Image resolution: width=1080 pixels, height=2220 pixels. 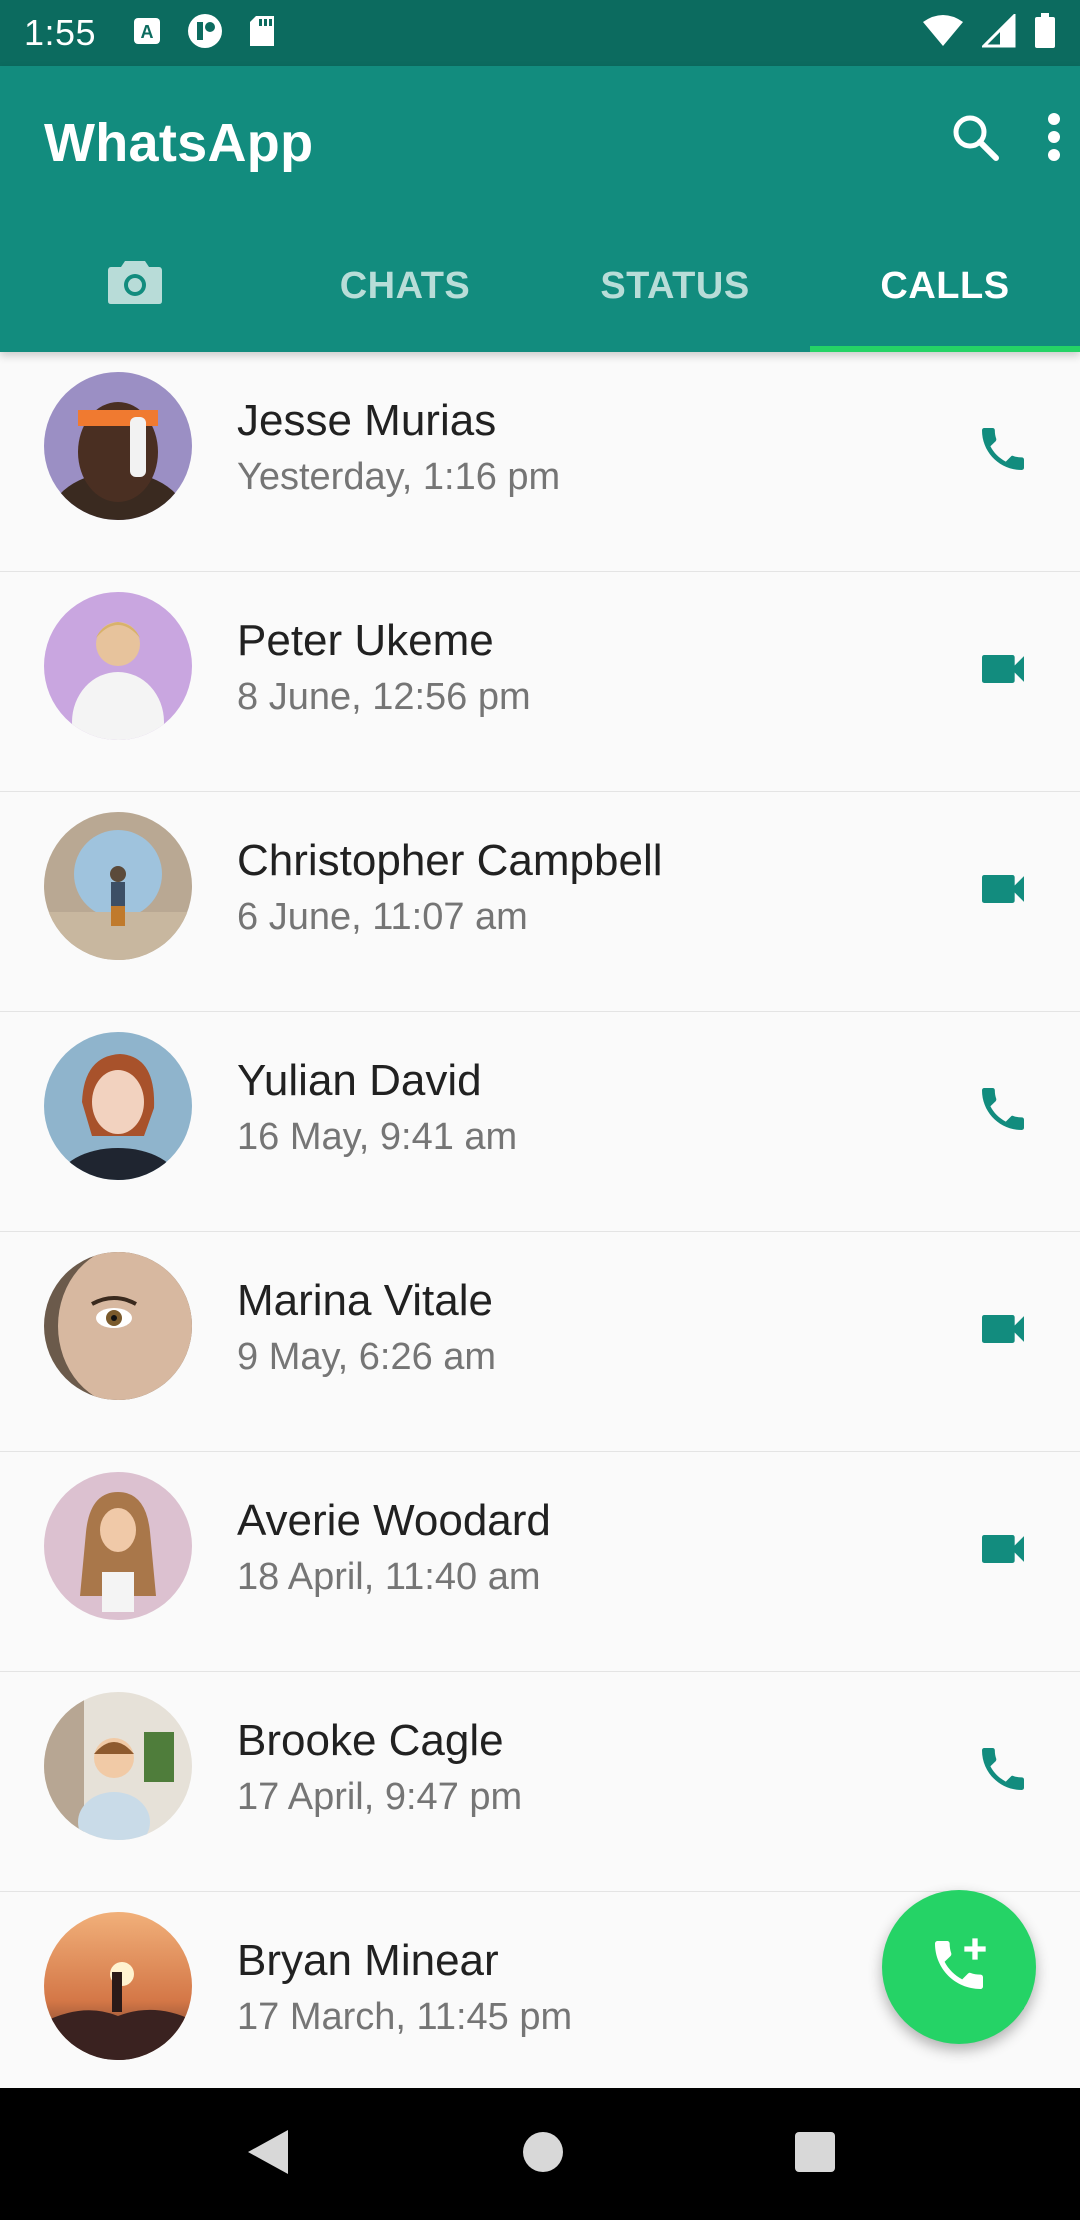 I want to click on call-time: 17 March, 11:45 pm, so click(x=405, y=2017).